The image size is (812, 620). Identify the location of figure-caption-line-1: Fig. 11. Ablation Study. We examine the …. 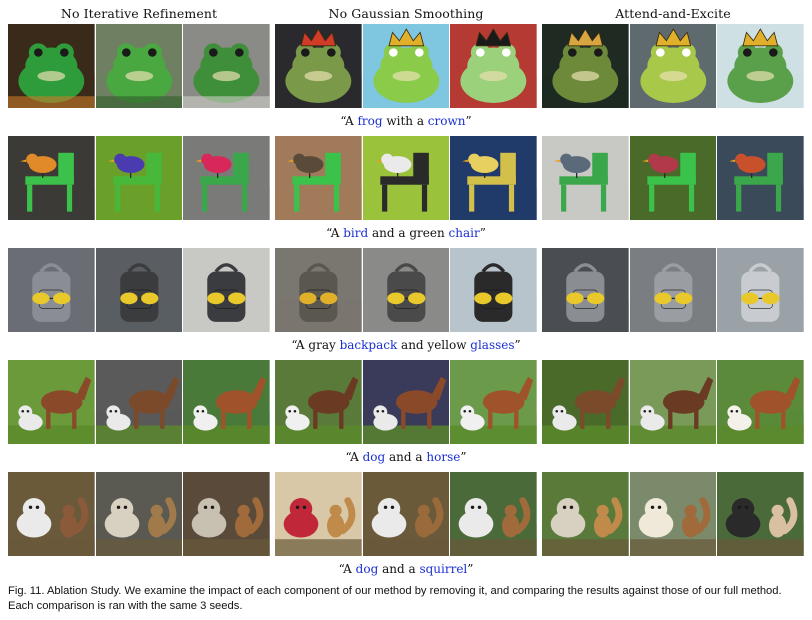
(395, 591).